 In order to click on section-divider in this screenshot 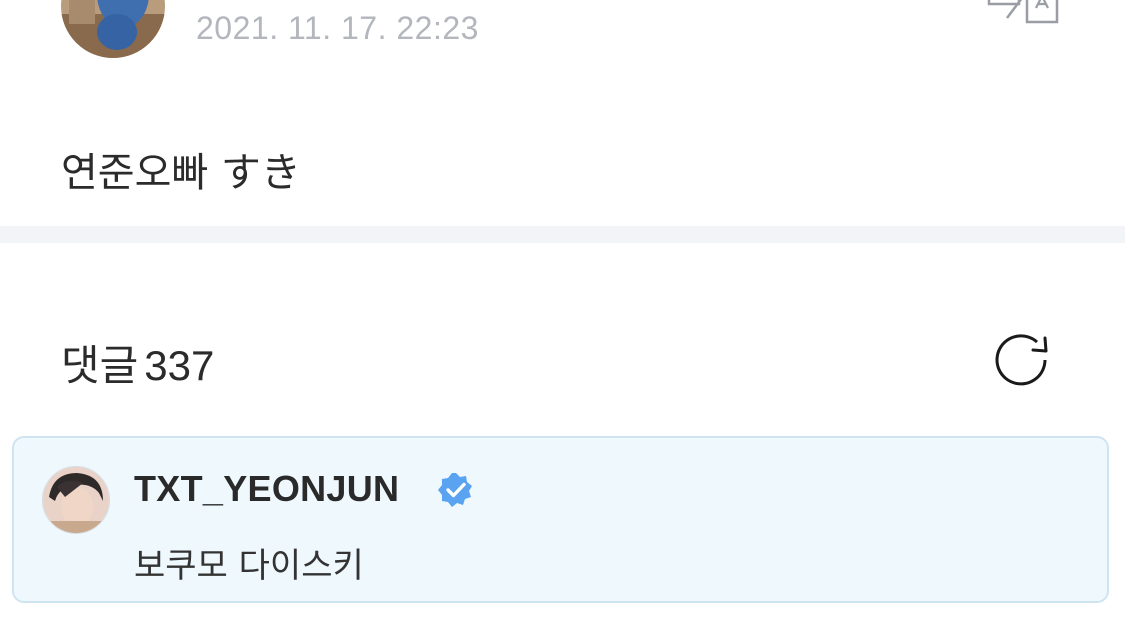, I will do `click(562, 234)`.